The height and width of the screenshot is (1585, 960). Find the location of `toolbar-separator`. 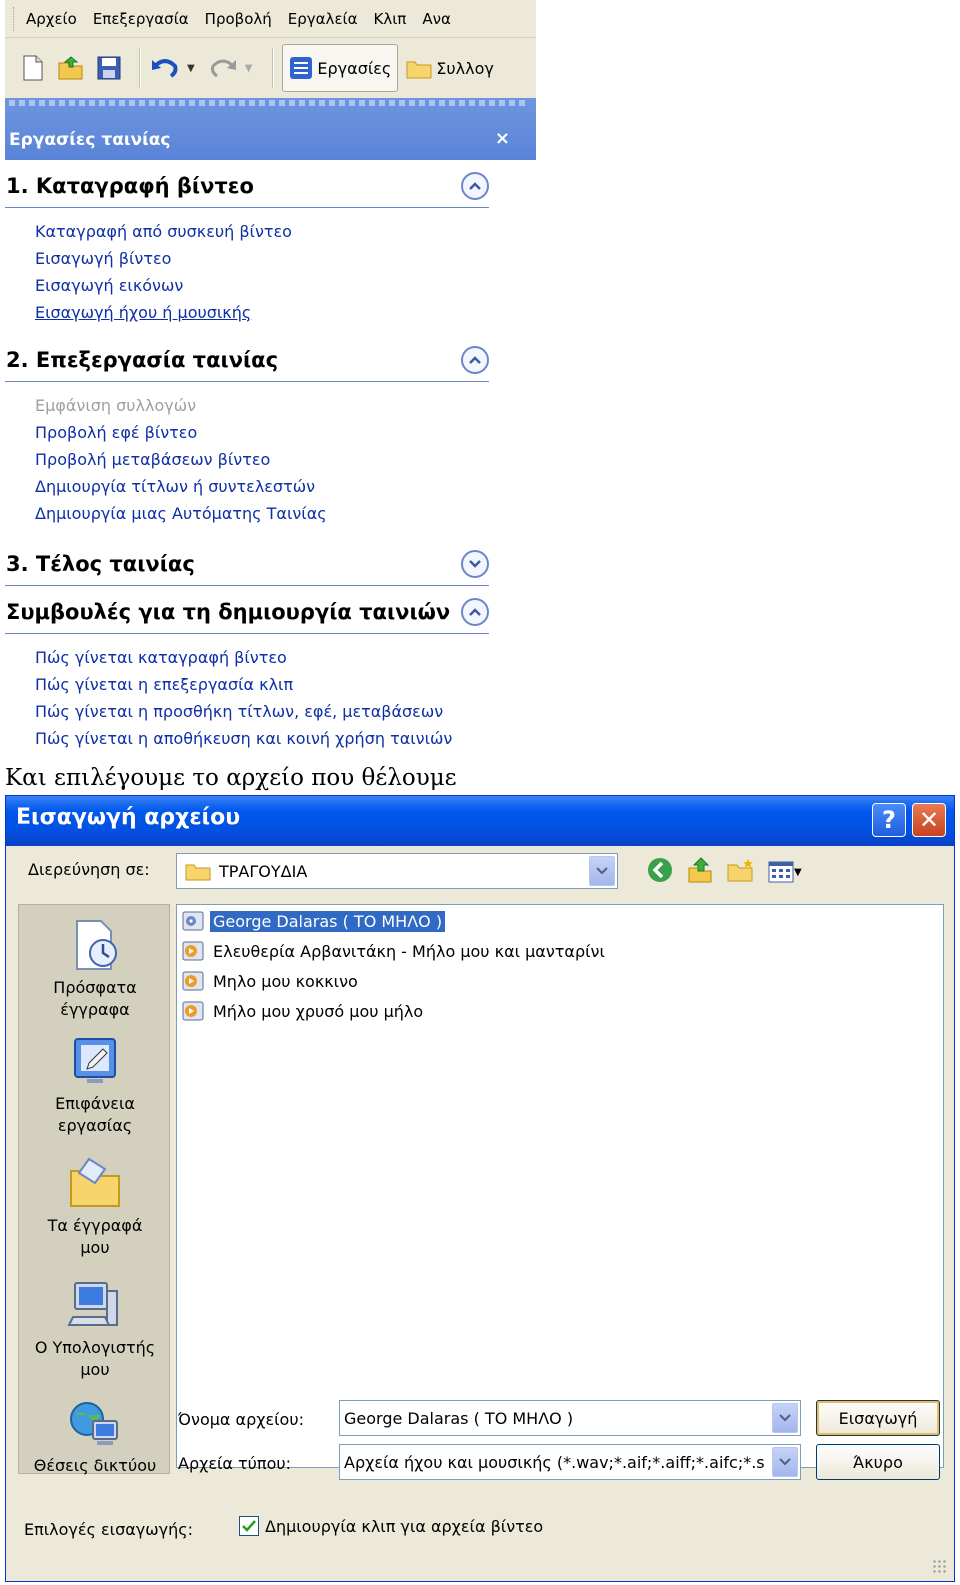

toolbar-separator is located at coordinates (140, 68).